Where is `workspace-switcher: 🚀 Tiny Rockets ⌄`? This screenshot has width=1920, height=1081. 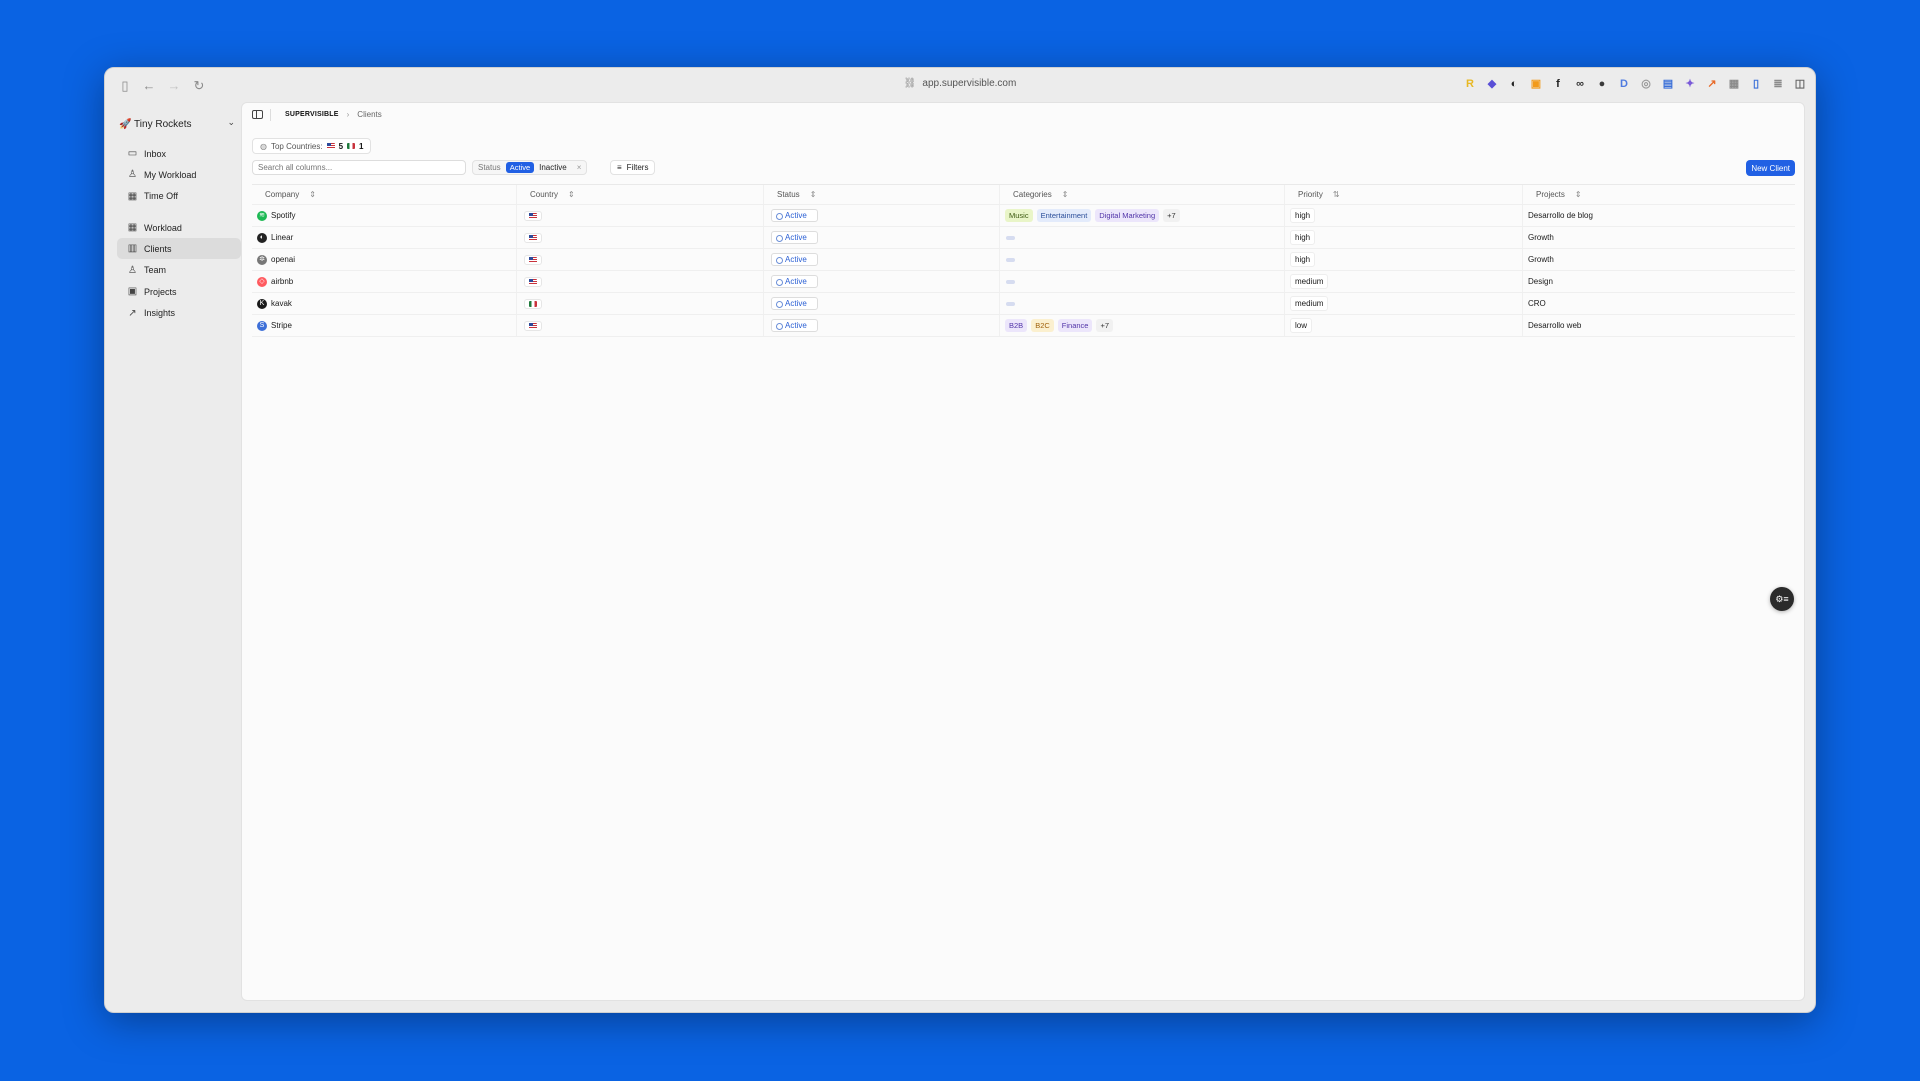
workspace-switcher: 🚀 Tiny Rockets ⌄ is located at coordinates (180, 124).